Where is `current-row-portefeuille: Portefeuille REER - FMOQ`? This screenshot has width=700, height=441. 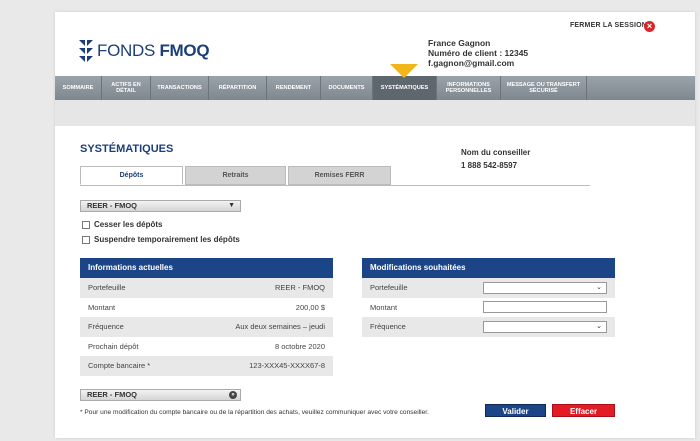
current-row-portefeuille: Portefeuille REER - FMOQ is located at coordinates (206, 288).